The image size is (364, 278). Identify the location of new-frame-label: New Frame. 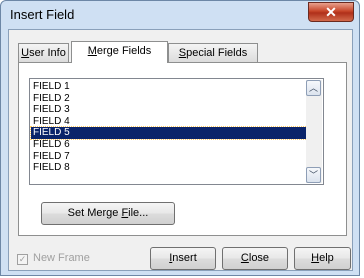
(61, 258).